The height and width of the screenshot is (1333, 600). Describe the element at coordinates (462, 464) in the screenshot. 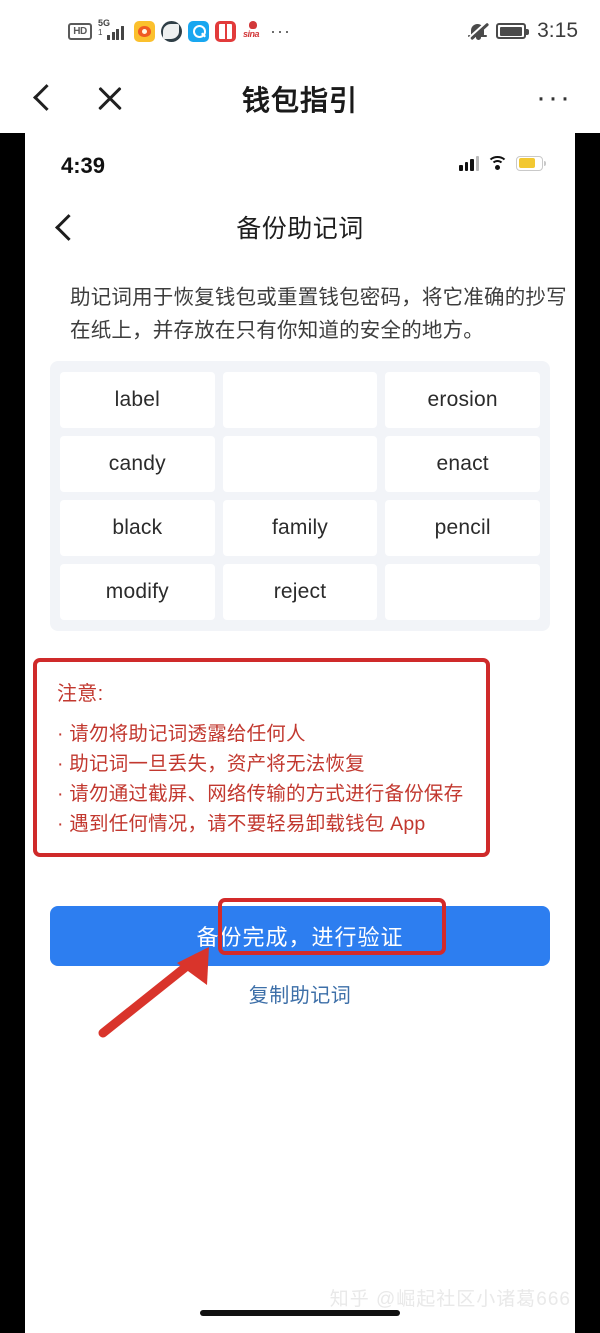

I see `mnemonic-word-cell: enact` at that location.